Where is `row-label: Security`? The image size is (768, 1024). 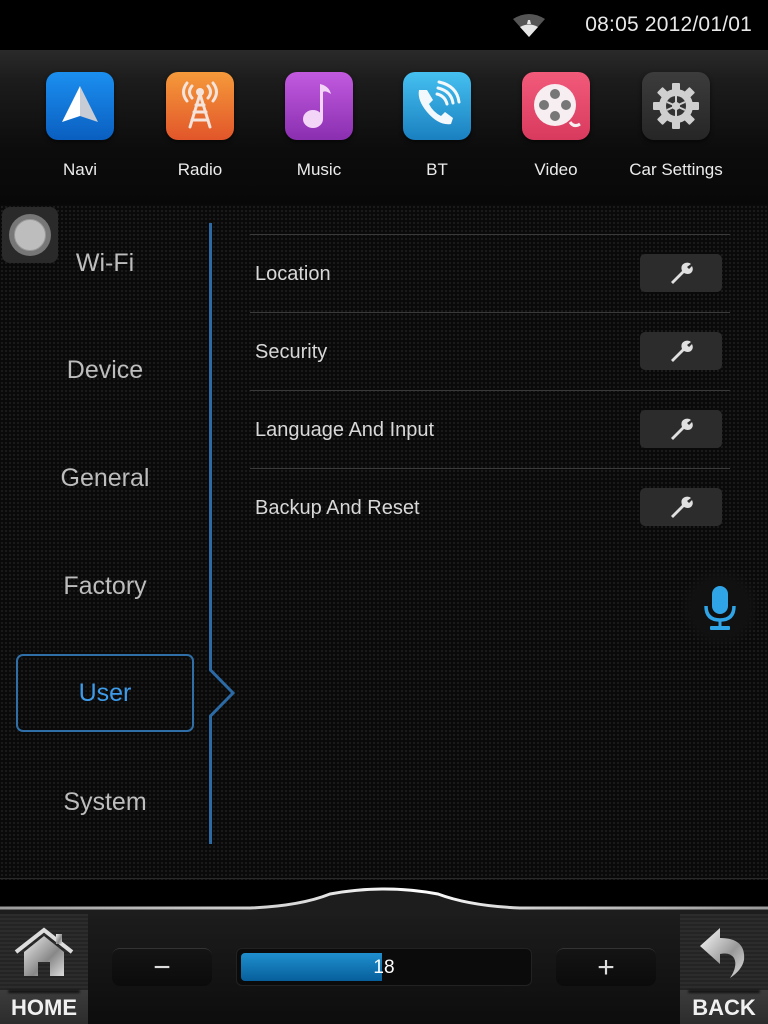
row-label: Security is located at coordinates (291, 352).